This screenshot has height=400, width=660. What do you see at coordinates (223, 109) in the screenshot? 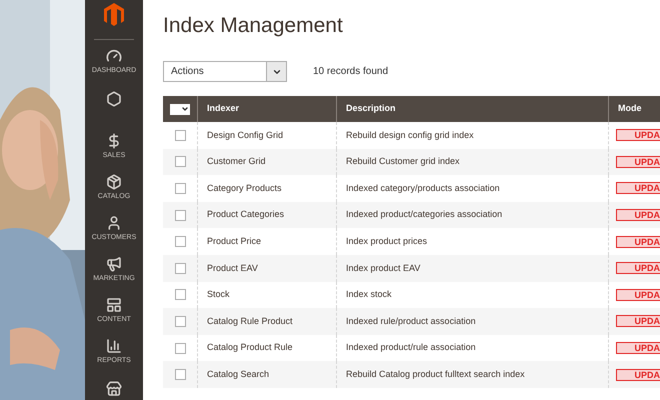
I see `column-header: Indexer` at bounding box center [223, 109].